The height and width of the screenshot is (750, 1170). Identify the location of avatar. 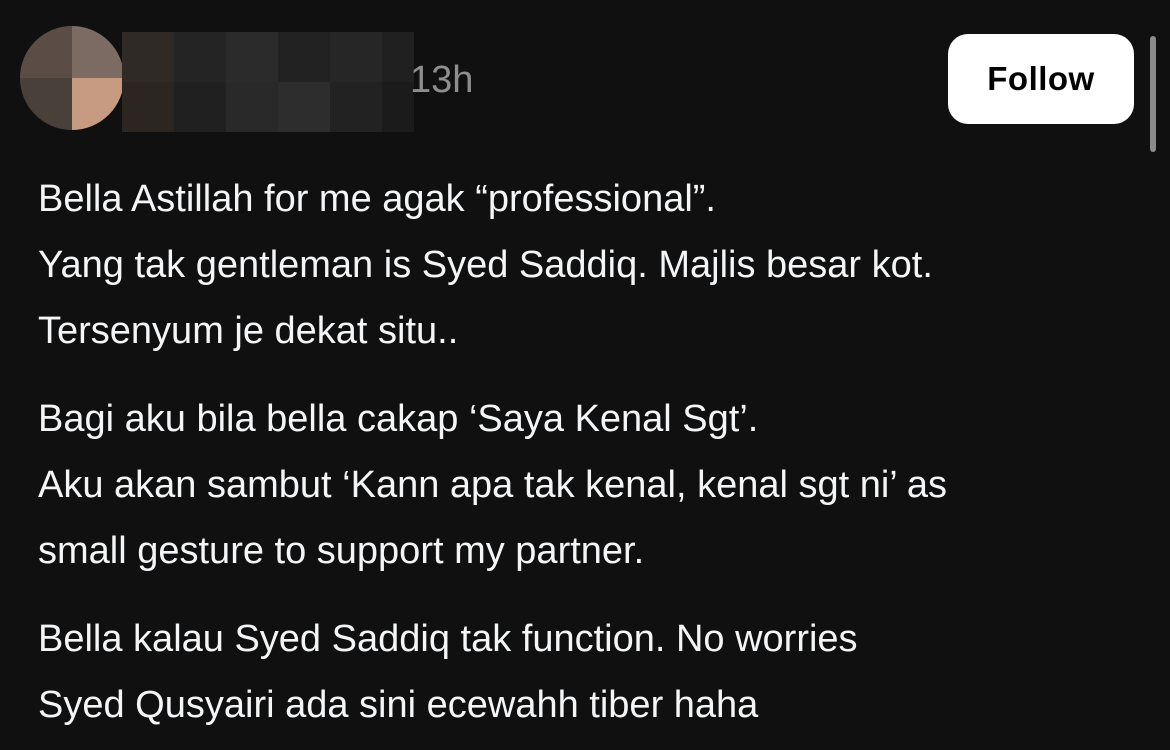
(72, 78).